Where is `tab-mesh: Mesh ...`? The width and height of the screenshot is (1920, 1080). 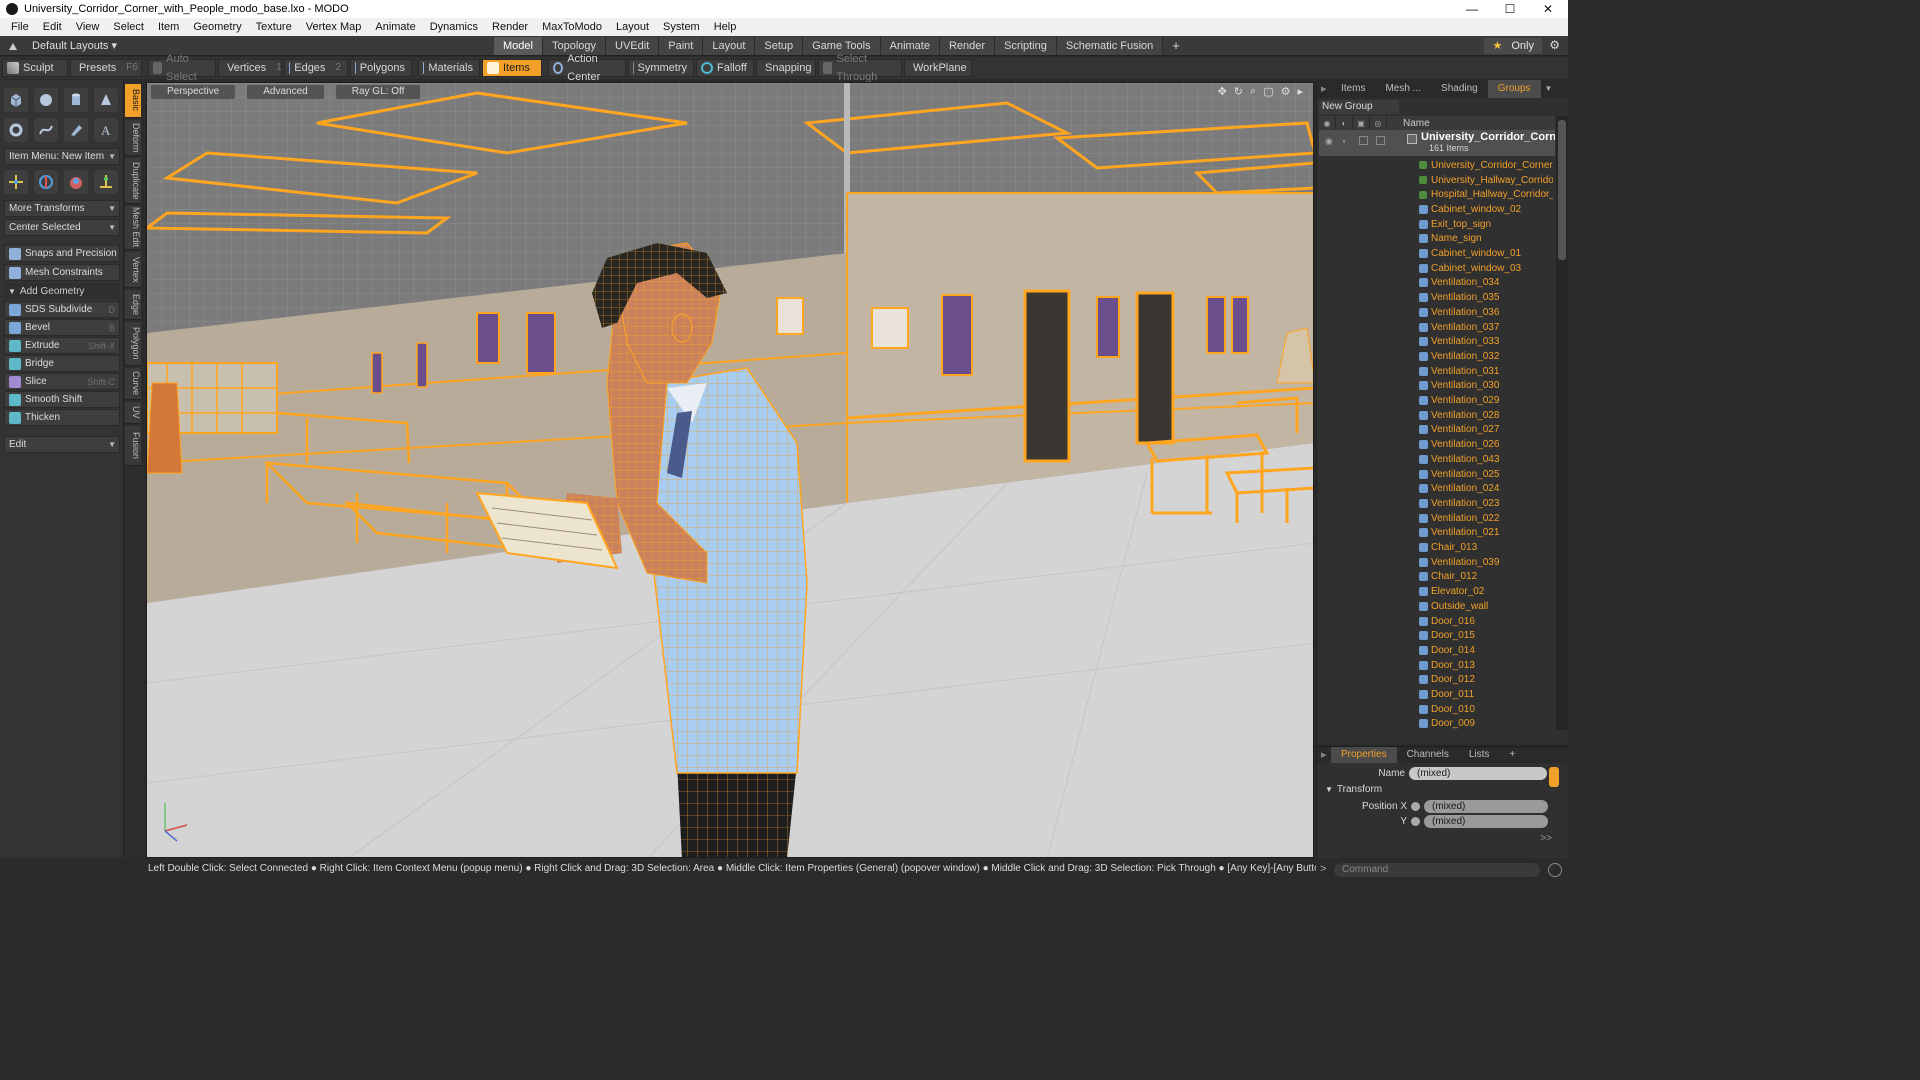 tab-mesh: Mesh ... is located at coordinates (1403, 89).